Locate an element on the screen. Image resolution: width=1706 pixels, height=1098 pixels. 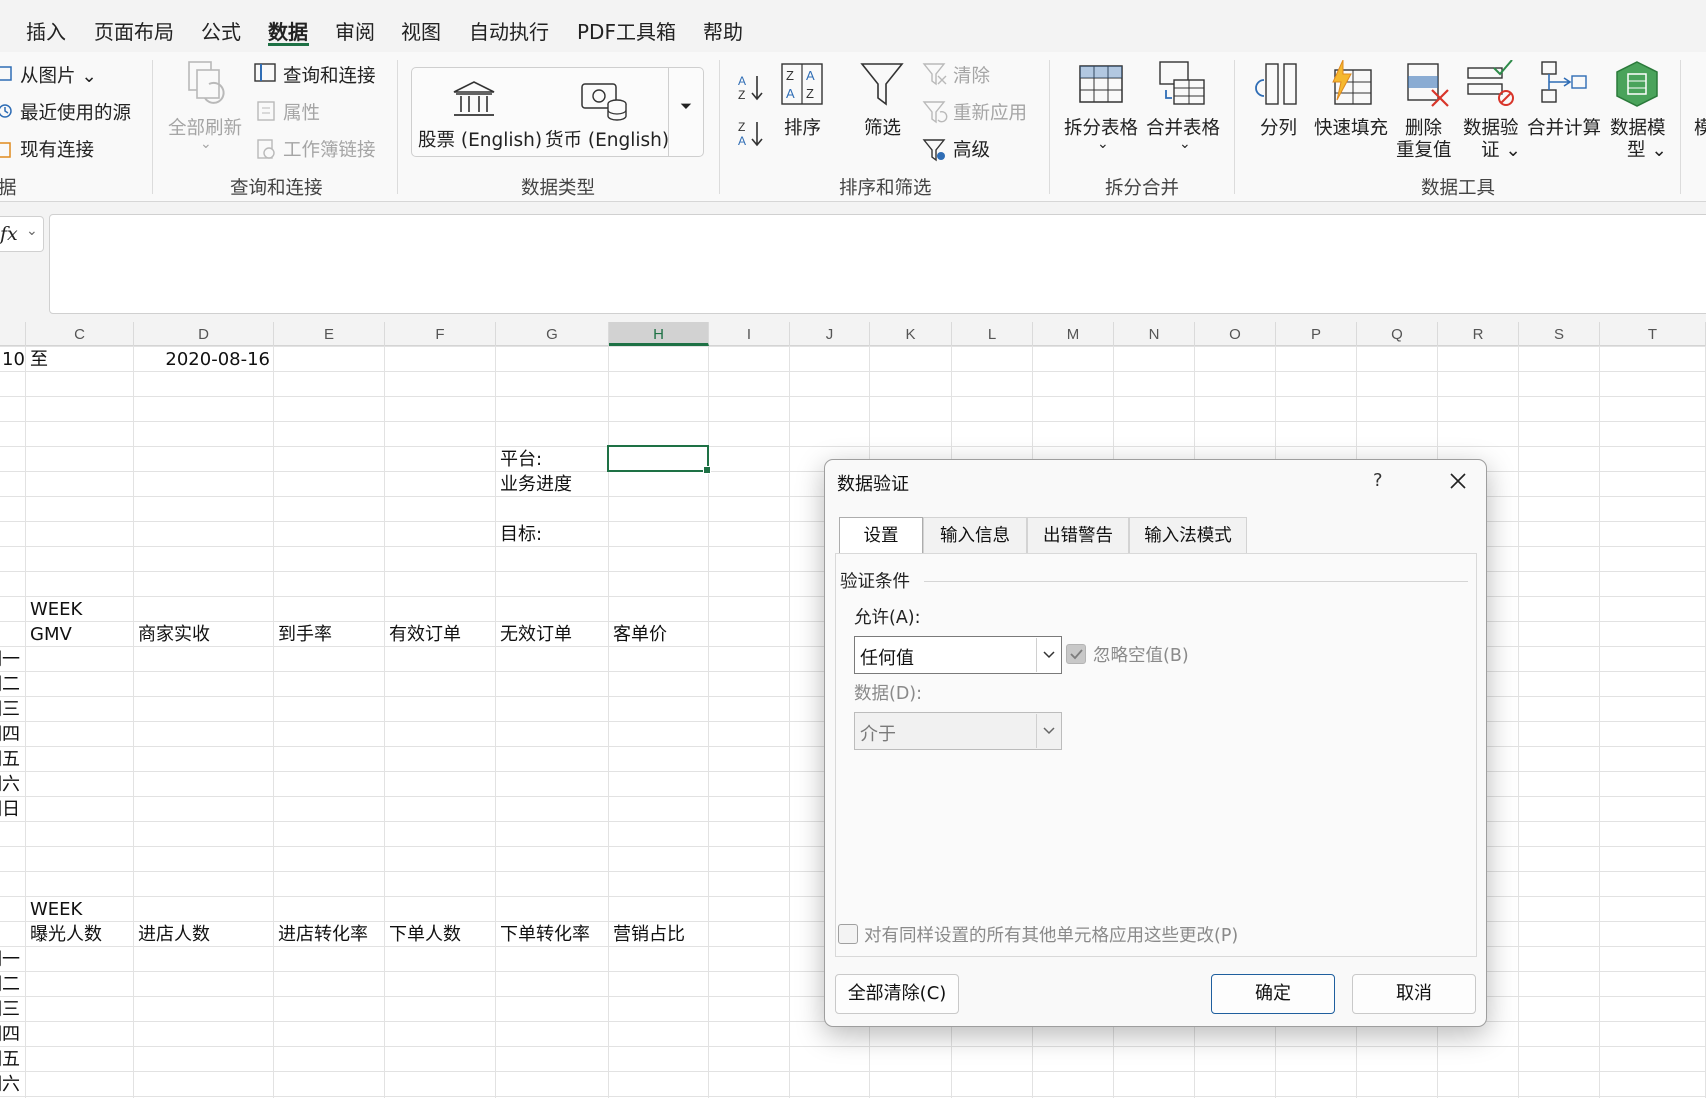
cell-weekday: 期六 is located at coordinates (10, 1084).